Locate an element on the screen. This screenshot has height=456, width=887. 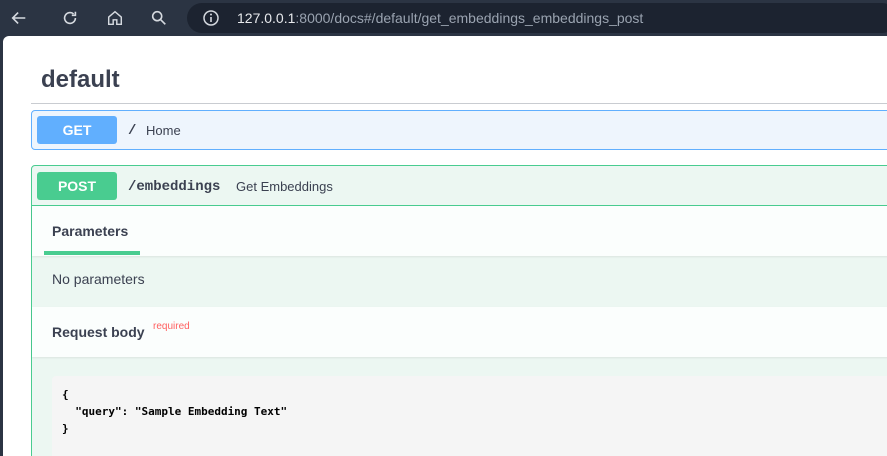
parameters-header: Parameters is located at coordinates (459, 231).